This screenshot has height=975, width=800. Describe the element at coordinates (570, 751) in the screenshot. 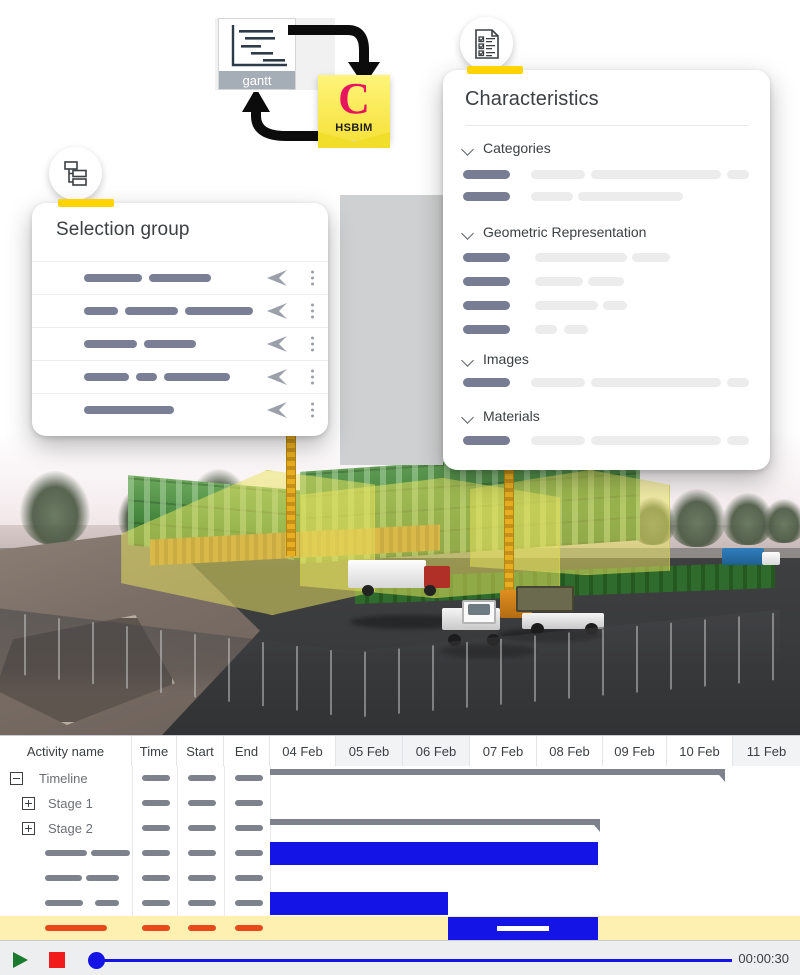

I see `date-header-08feb: 08 Feb` at that location.